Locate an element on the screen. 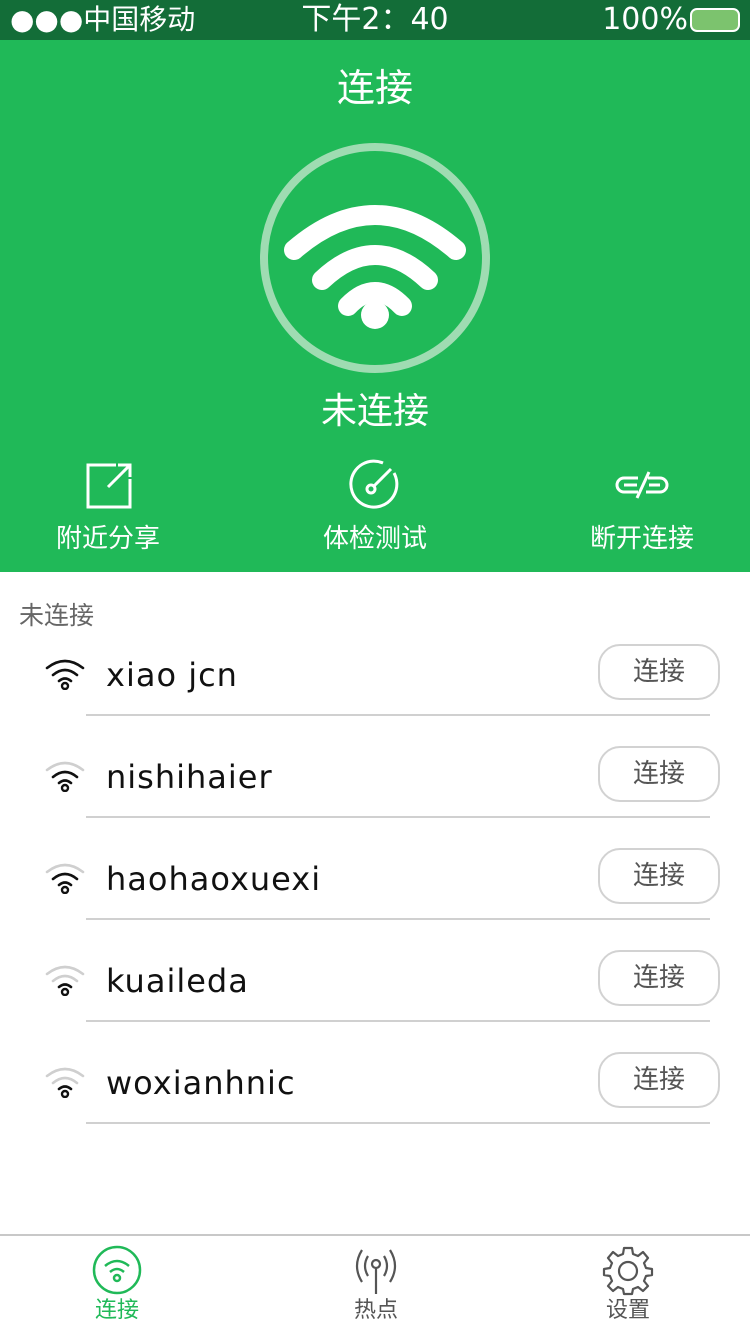  tab-hotspot: 热点 is located at coordinates (376, 1285).